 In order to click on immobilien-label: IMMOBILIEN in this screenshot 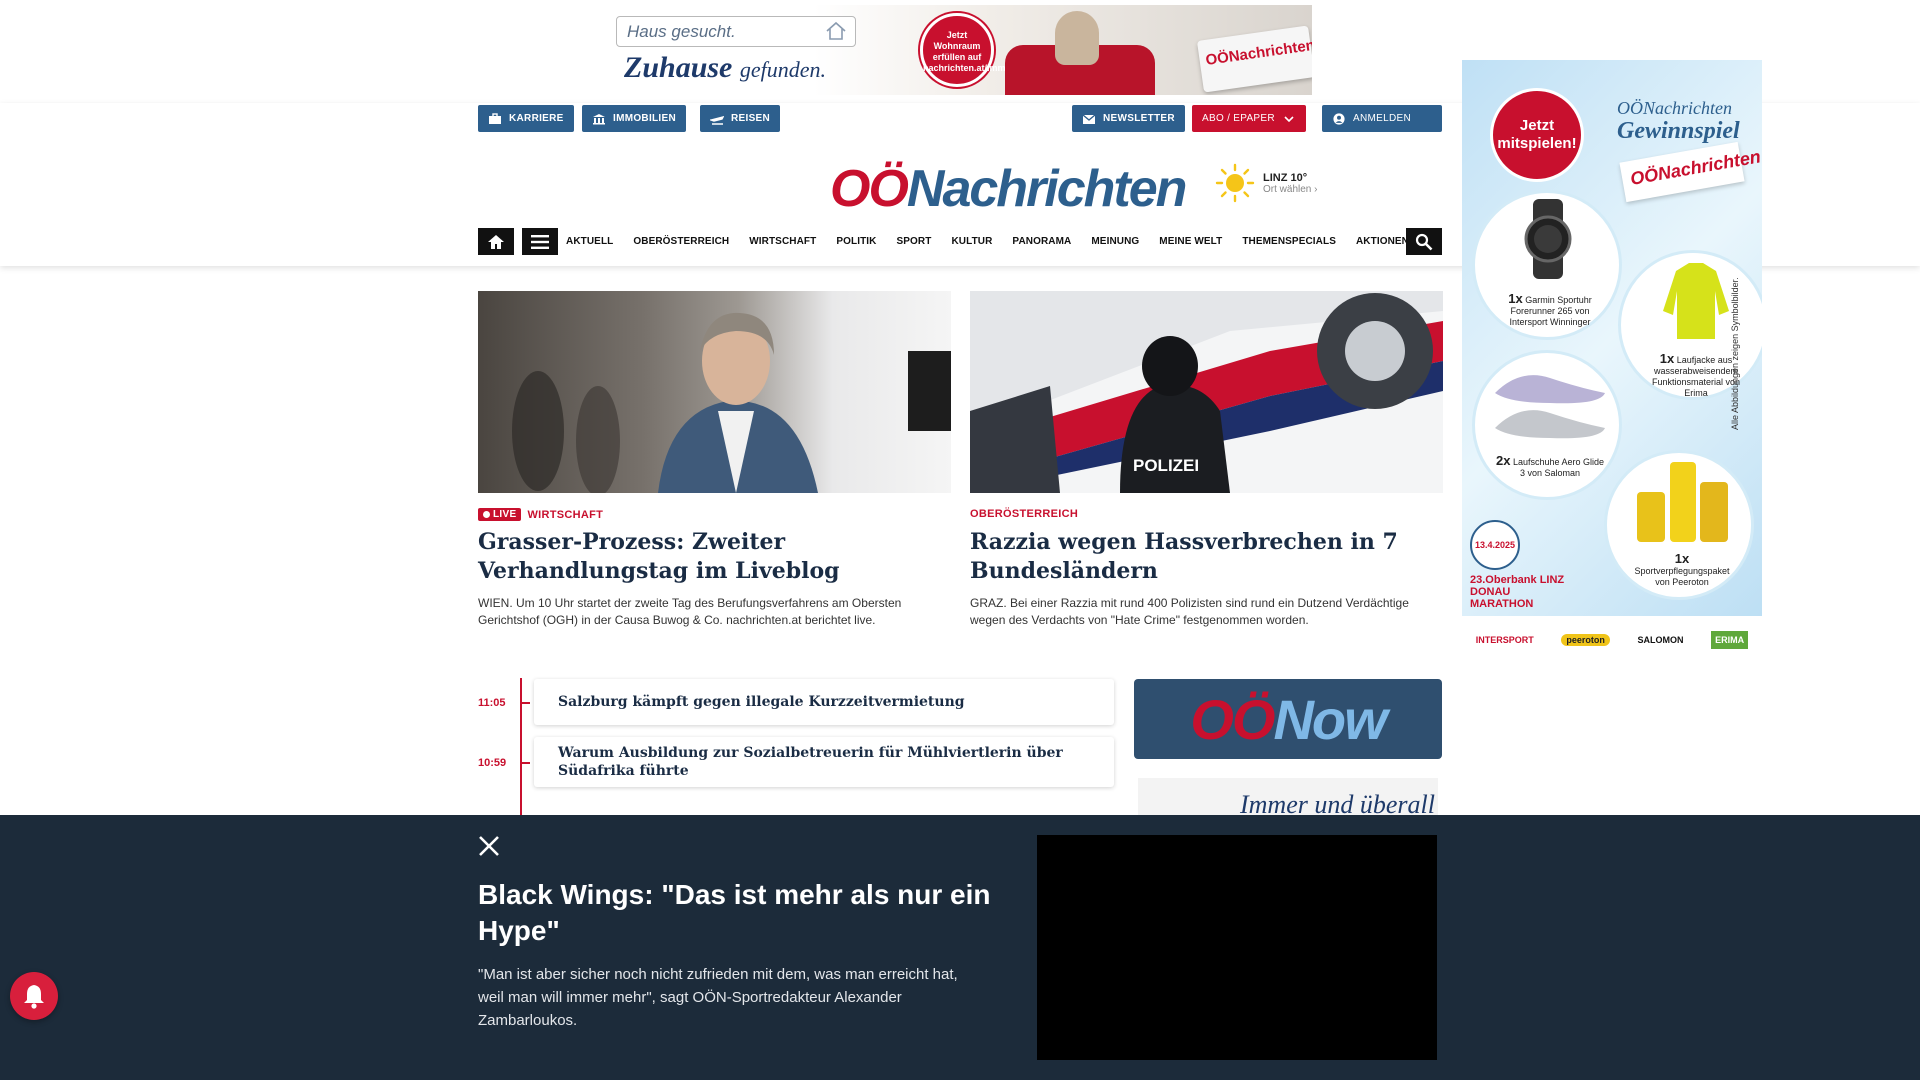, I will do `click(644, 118)`.